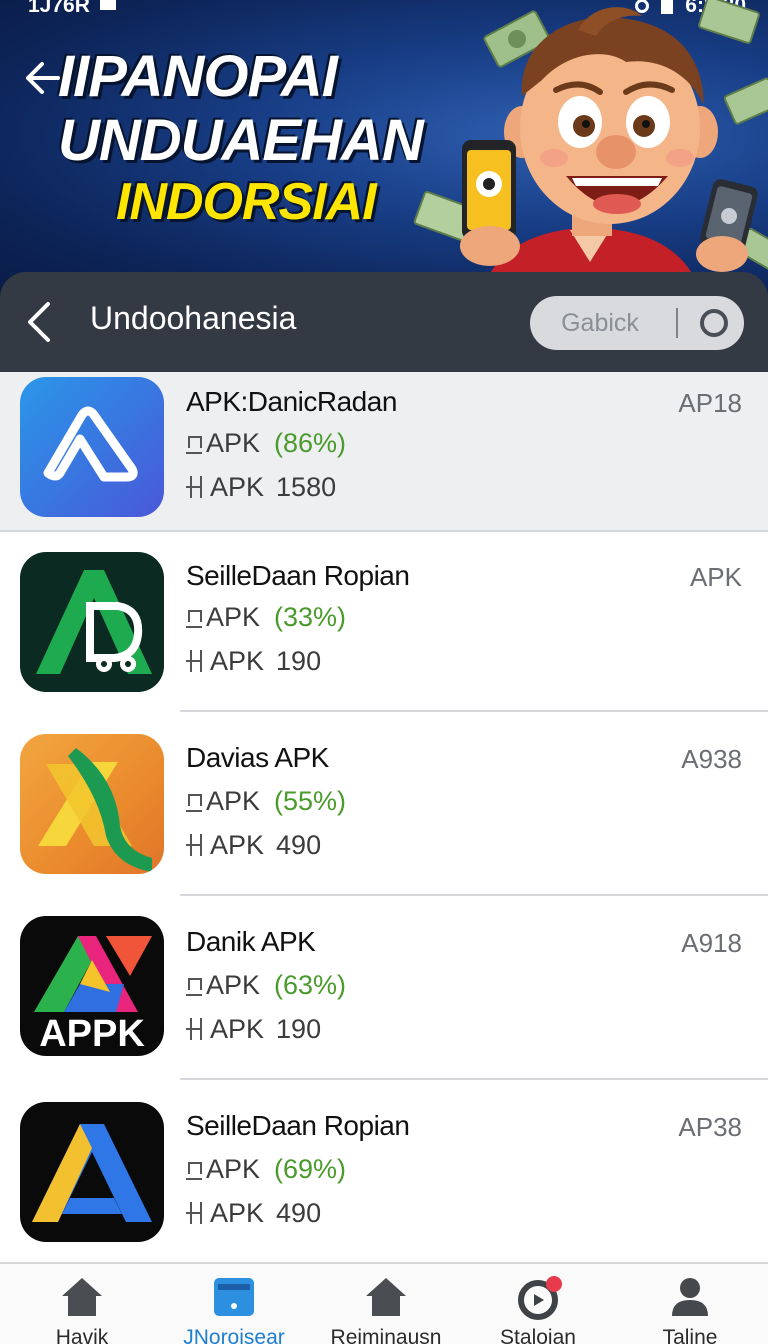 Image resolution: width=768 pixels, height=1344 pixels. What do you see at coordinates (690, 1297) in the screenshot?
I see `person-icon` at bounding box center [690, 1297].